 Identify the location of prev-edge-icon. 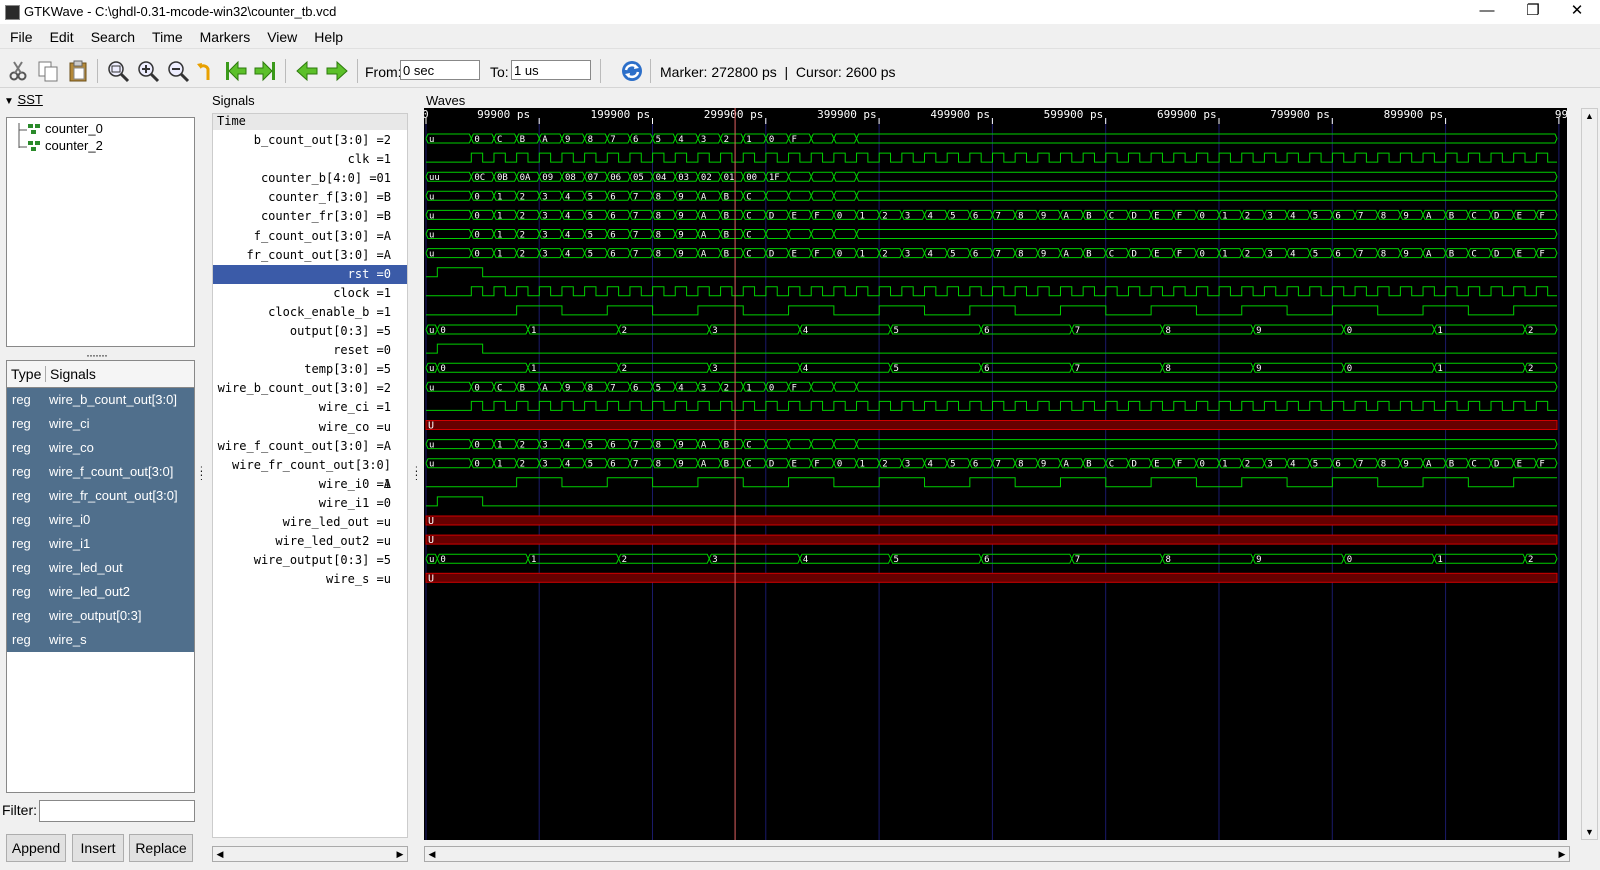
(307, 71).